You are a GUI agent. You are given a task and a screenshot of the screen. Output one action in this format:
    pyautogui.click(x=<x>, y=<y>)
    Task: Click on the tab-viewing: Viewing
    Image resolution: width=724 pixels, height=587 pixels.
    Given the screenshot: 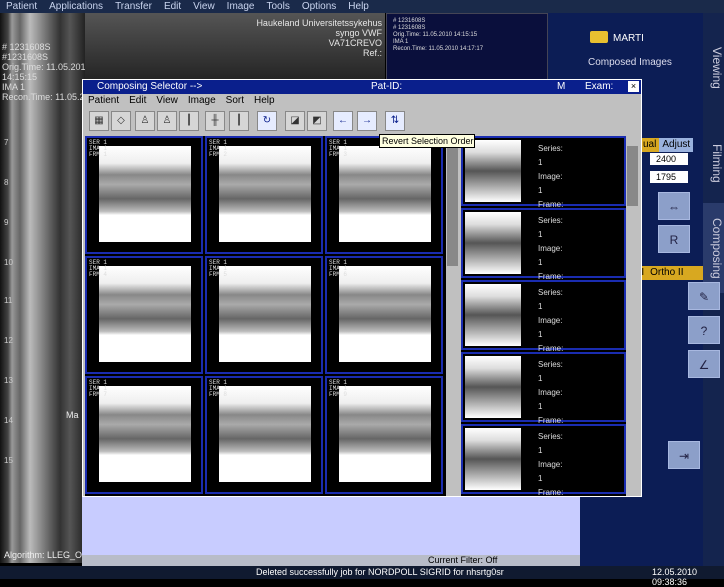 What is the action you would take?
    pyautogui.click(x=713, y=68)
    